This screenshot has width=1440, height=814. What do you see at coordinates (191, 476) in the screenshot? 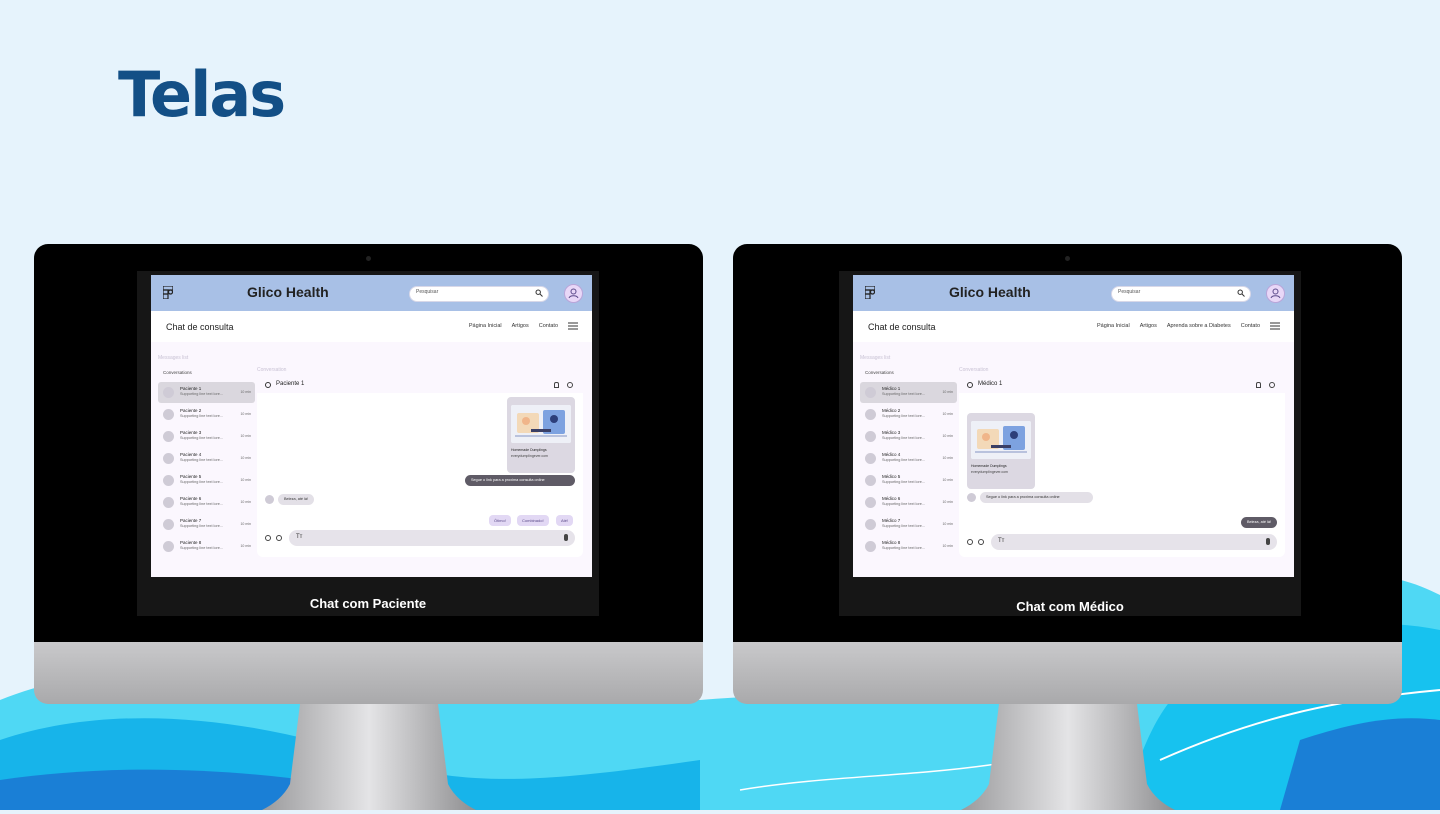
I see `list-item-name: Paciente 5` at bounding box center [191, 476].